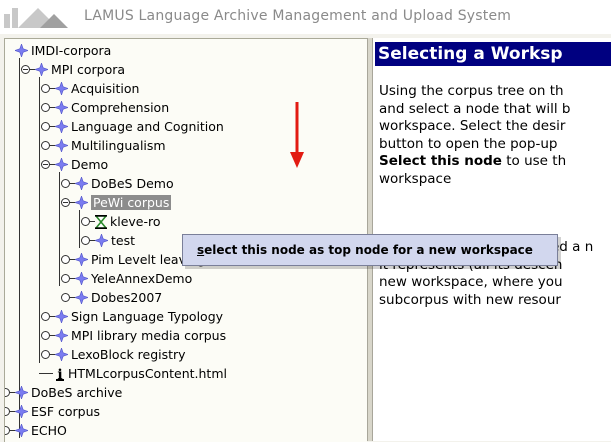  I want to click on tree-node-label: Demo, so click(90, 164).